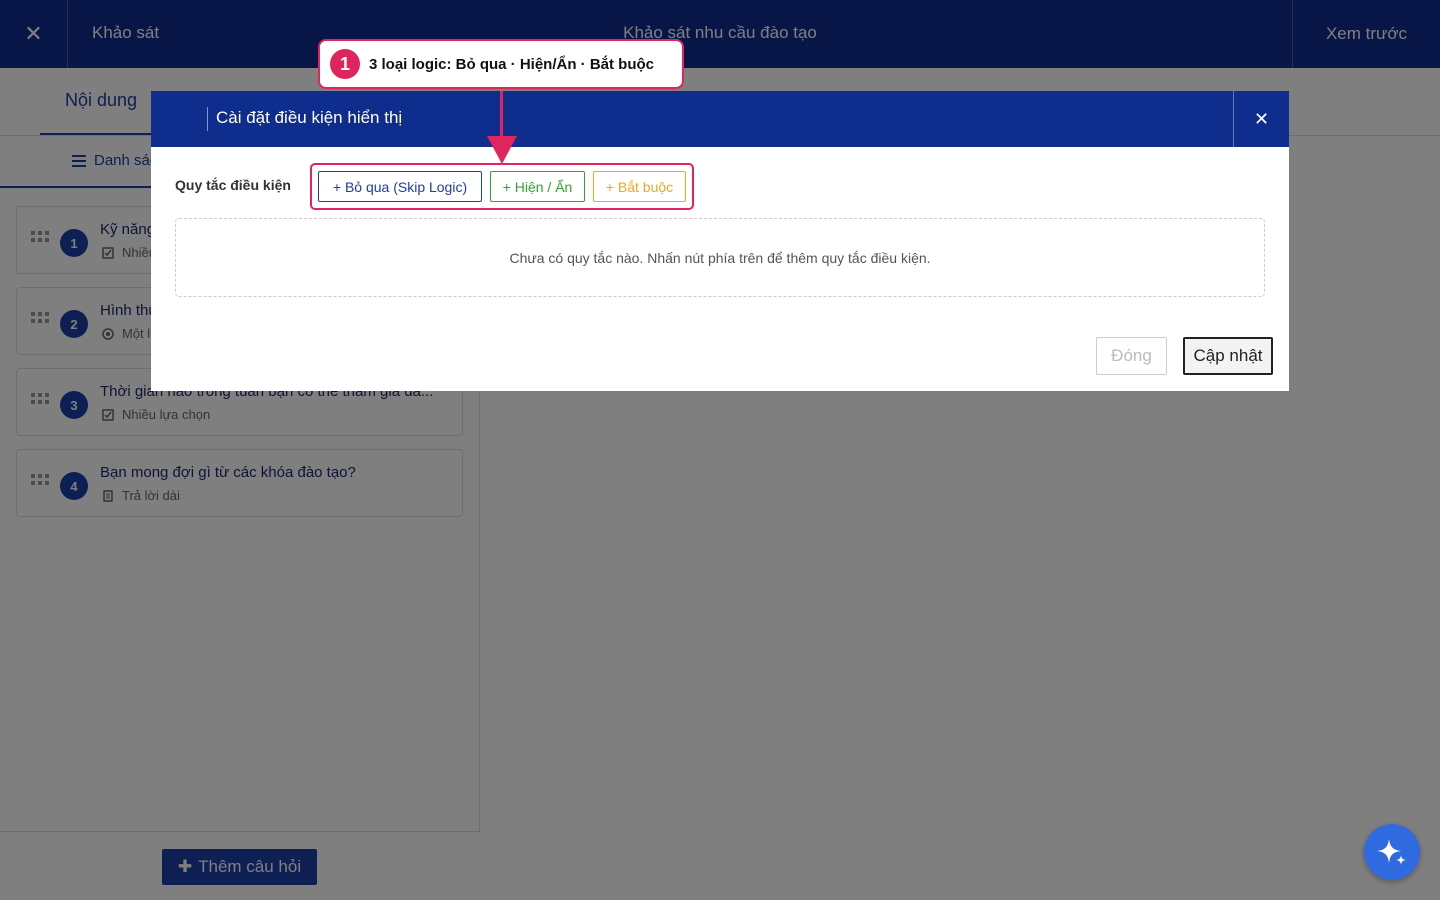  What do you see at coordinates (1131, 356) in the screenshot?
I see `close-button: Đóng` at bounding box center [1131, 356].